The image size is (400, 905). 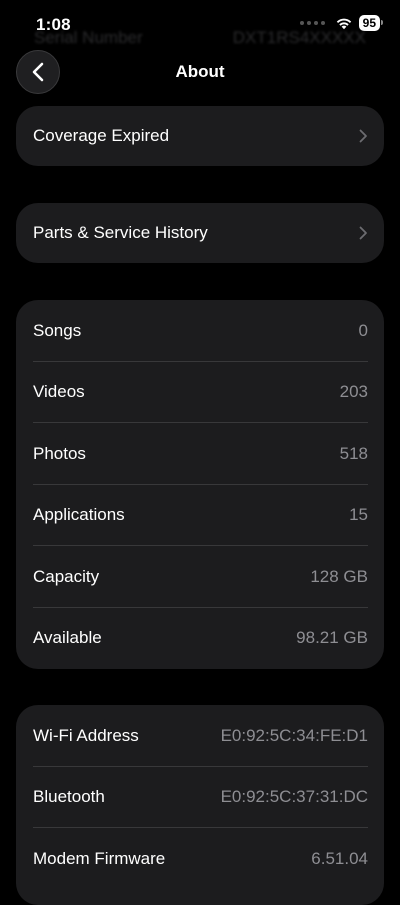 I want to click on info-row-bluetooth: Bluetooth E0:92:5C:37:31:DC, so click(x=200, y=798).